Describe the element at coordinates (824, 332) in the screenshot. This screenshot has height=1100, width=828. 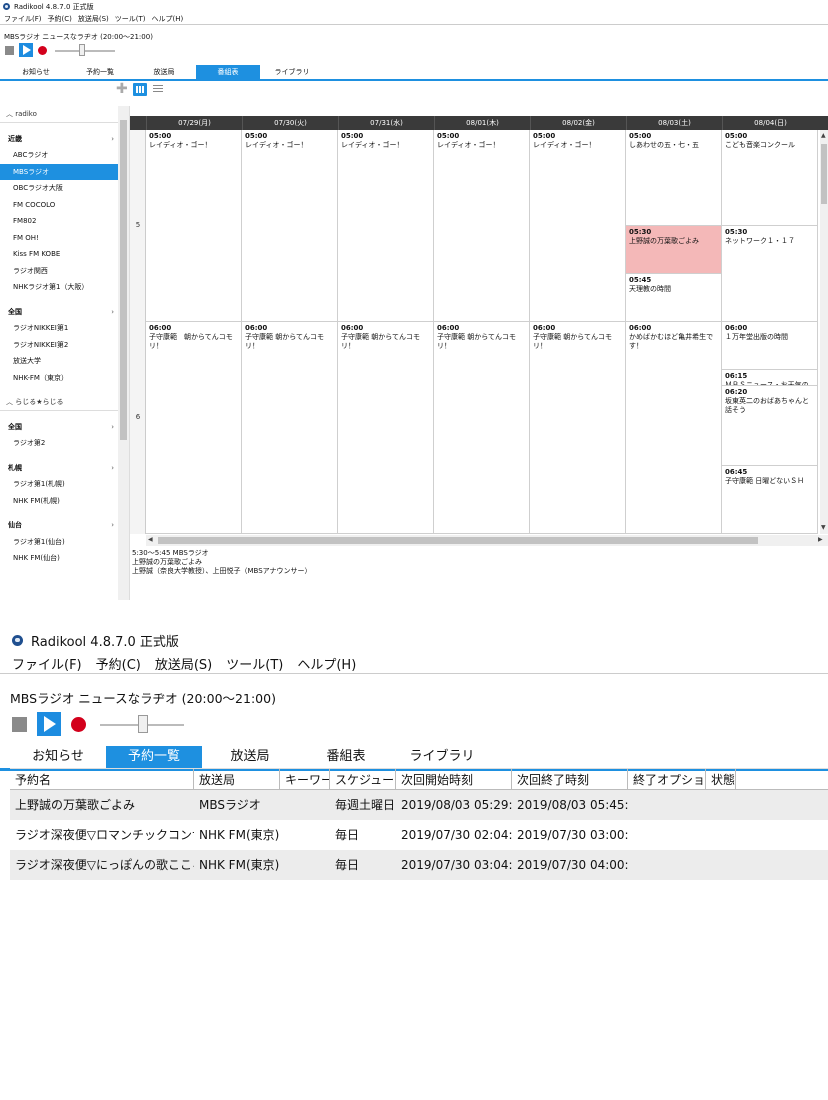
I see `grid-vertical-scrollbar: ▲ ▼` at that location.